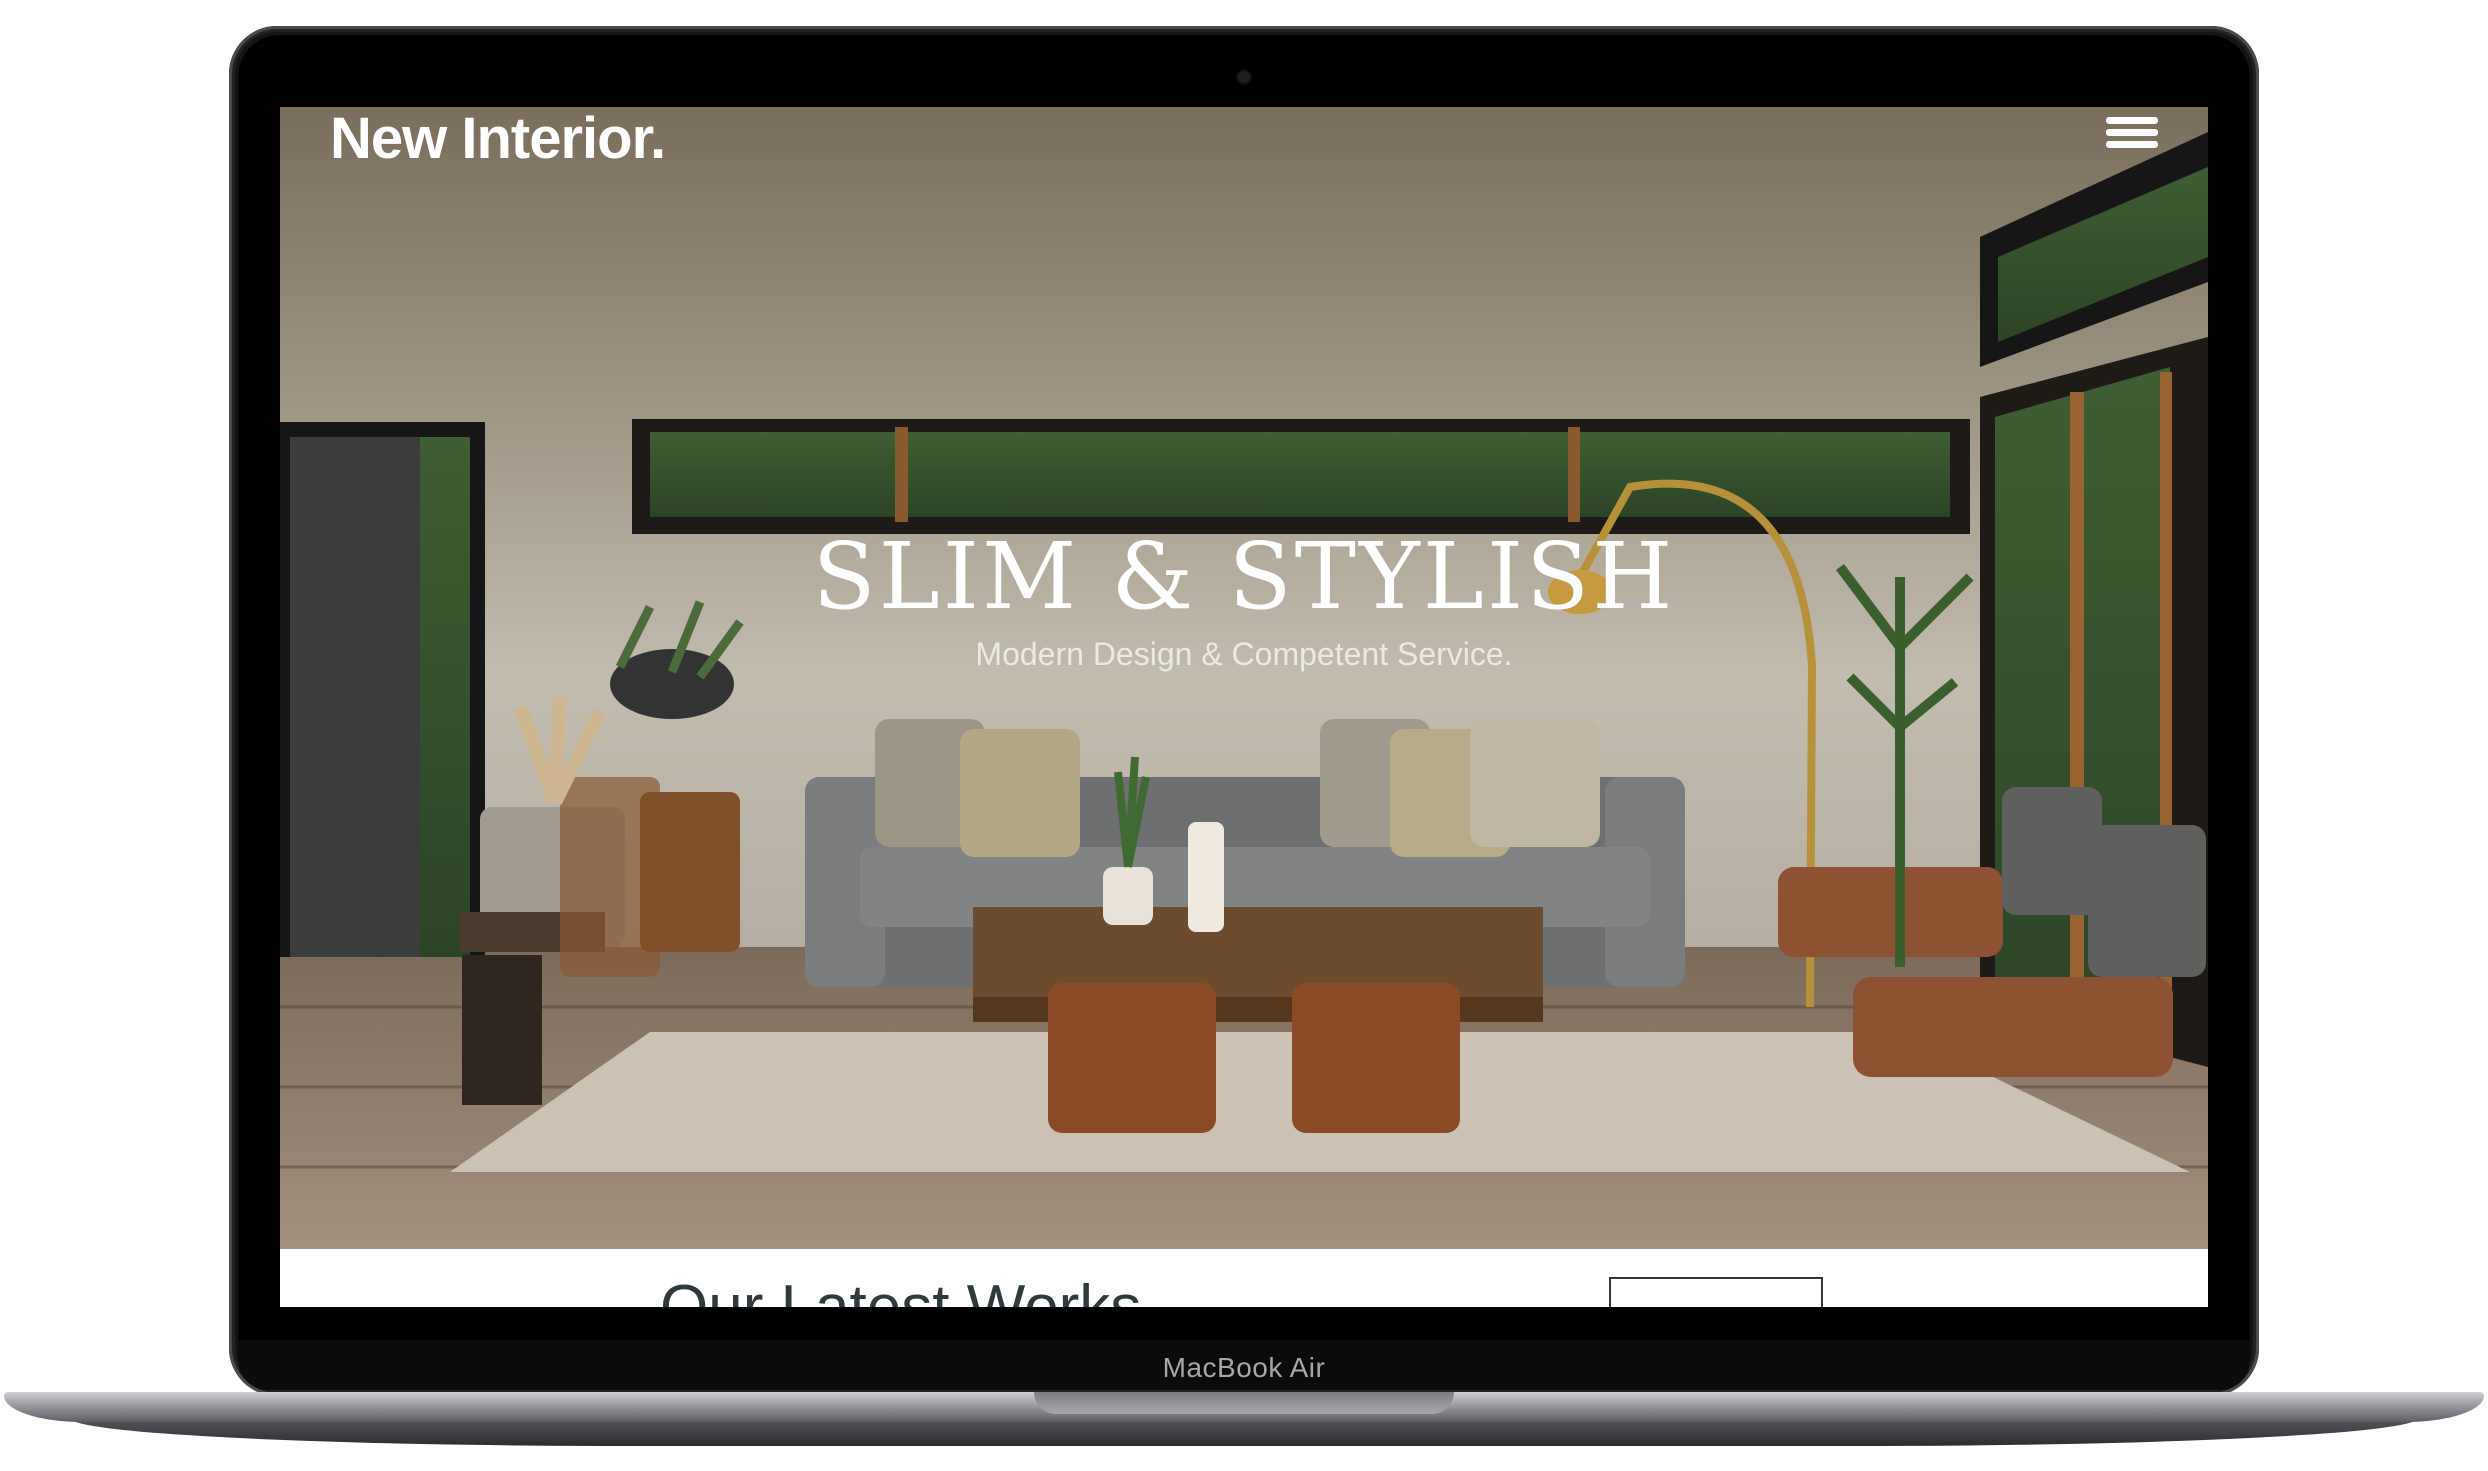 The height and width of the screenshot is (1471, 2488). What do you see at coordinates (1244, 576) in the screenshot?
I see `hero-title: SLIM & STYLISH` at bounding box center [1244, 576].